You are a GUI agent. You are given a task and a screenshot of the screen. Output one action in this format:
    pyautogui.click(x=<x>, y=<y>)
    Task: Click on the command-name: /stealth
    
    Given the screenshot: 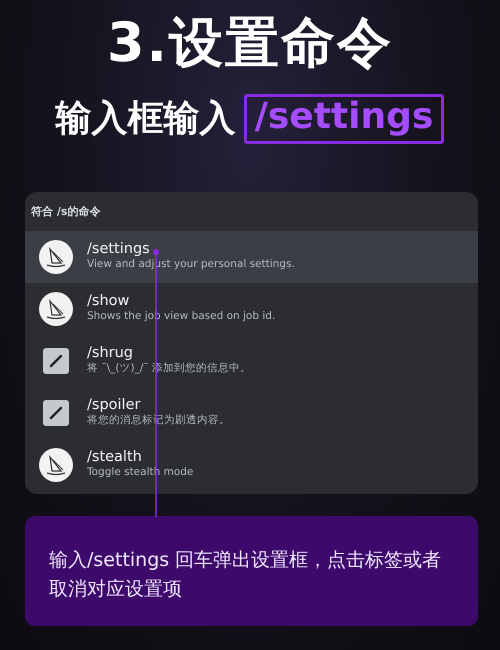 What is the action you would take?
    pyautogui.click(x=115, y=457)
    